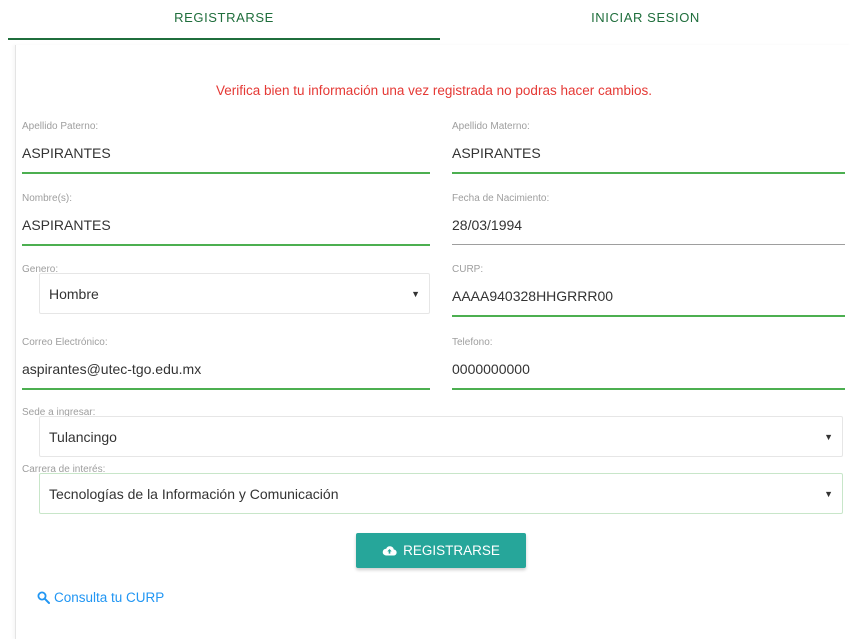 The width and height of the screenshot is (851, 639). Describe the element at coordinates (532, 296) in the screenshot. I see `curp-input: AAAA940328HHGRRR00` at that location.